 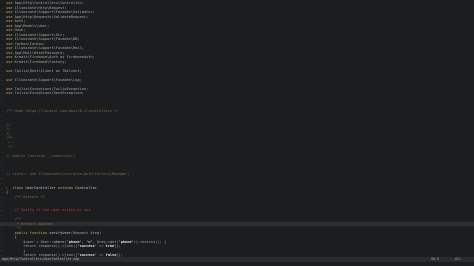 What do you see at coordinates (16, 250) in the screenshot?
I see `code-token: }` at bounding box center [16, 250].